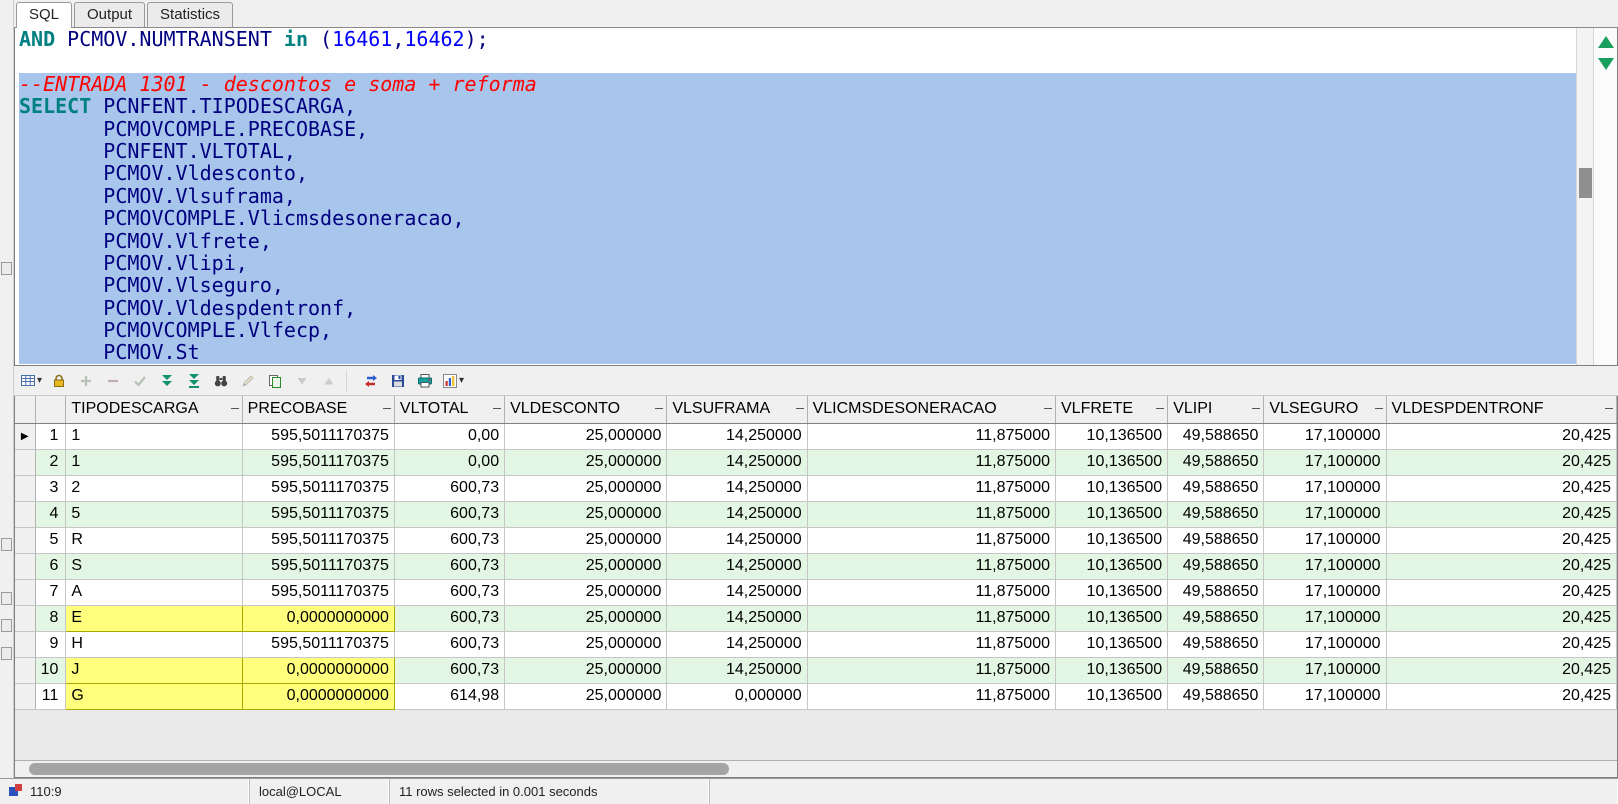  I want to click on editor-line: PCMOV.Vlipi,, so click(797, 263).